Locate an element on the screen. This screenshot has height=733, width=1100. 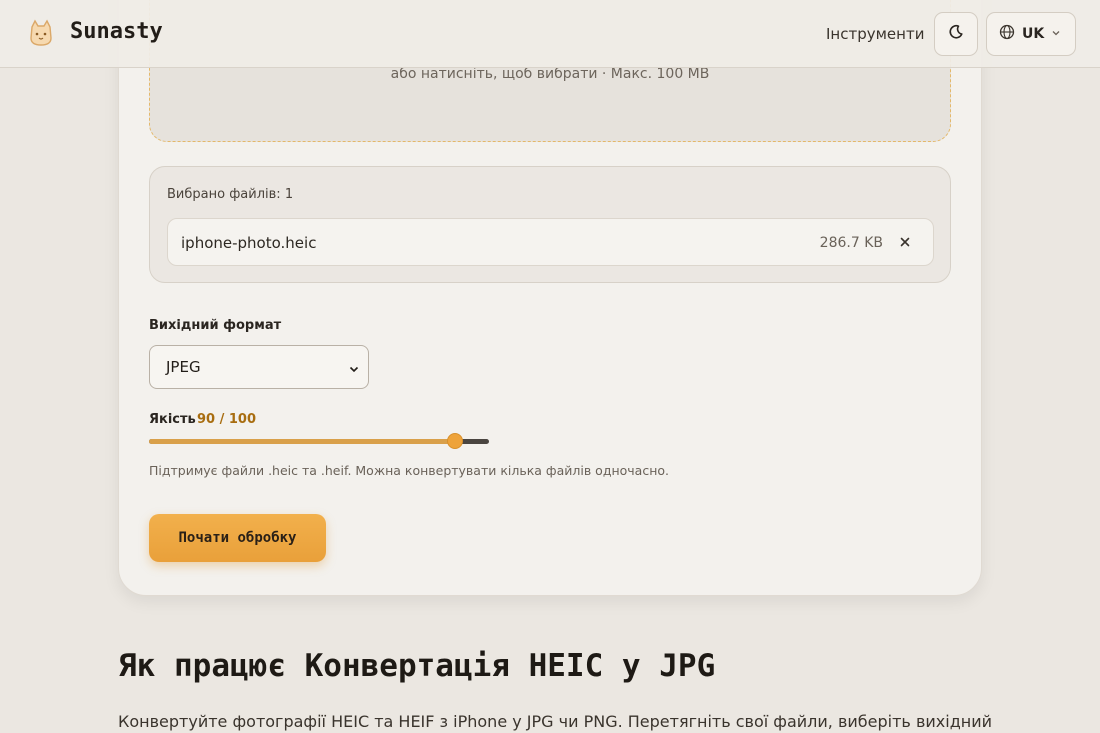
slider-thumb is located at coordinates (455, 441).